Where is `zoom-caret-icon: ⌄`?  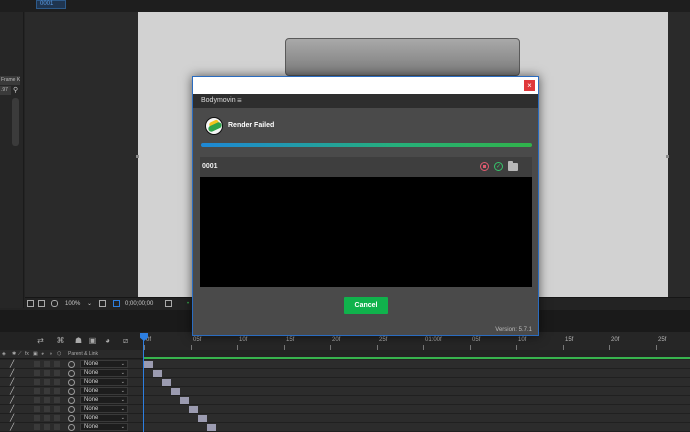 zoom-caret-icon: ⌄ is located at coordinates (89, 304).